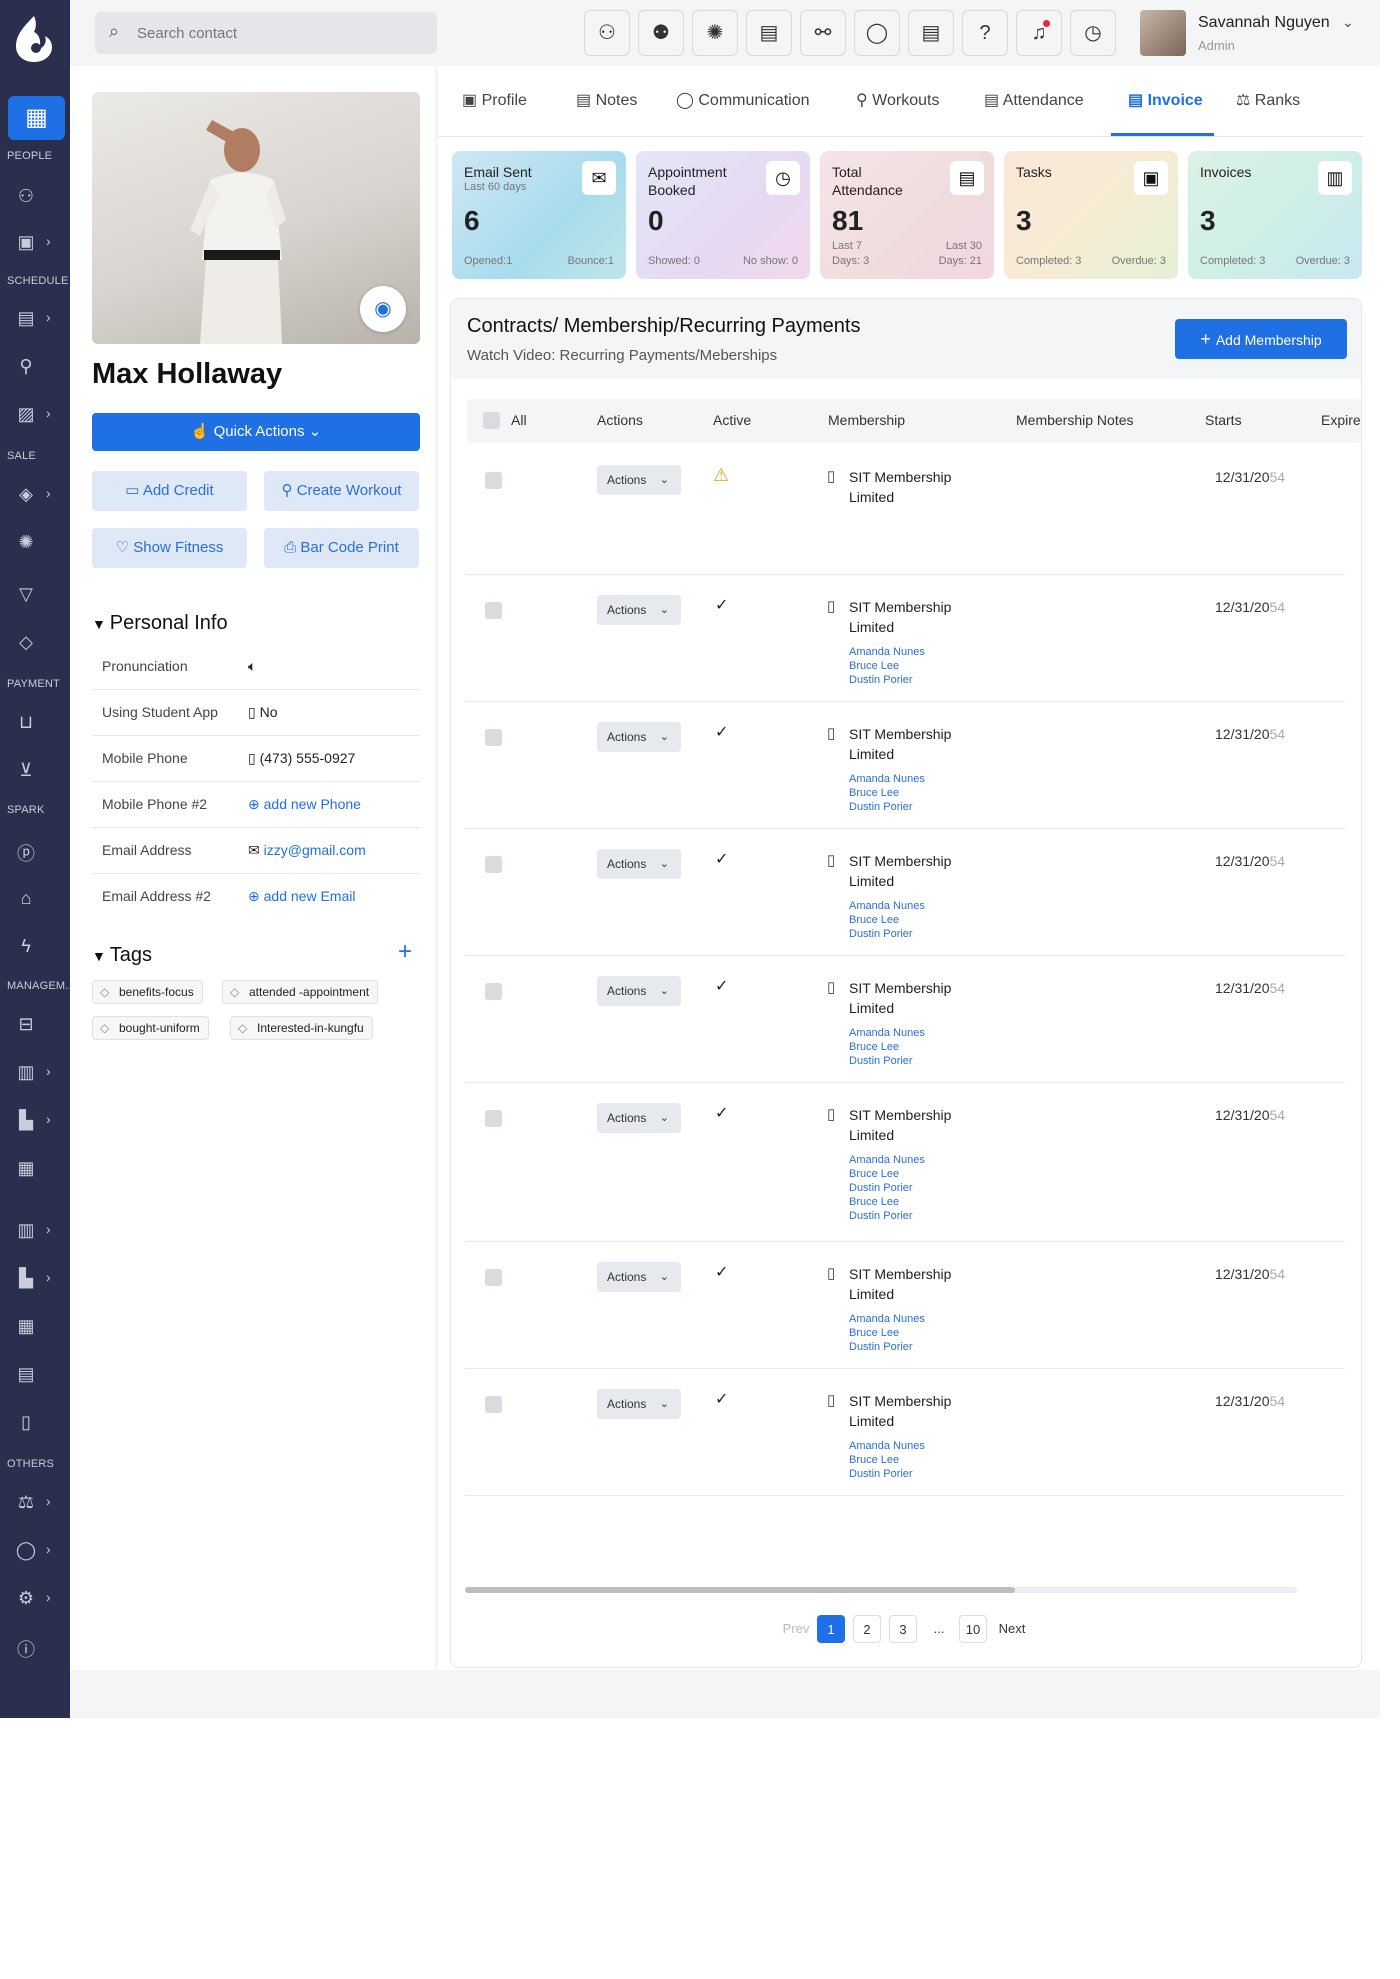 This screenshot has width=1400, height=1979. I want to click on add-tag-button: +, so click(405, 952).